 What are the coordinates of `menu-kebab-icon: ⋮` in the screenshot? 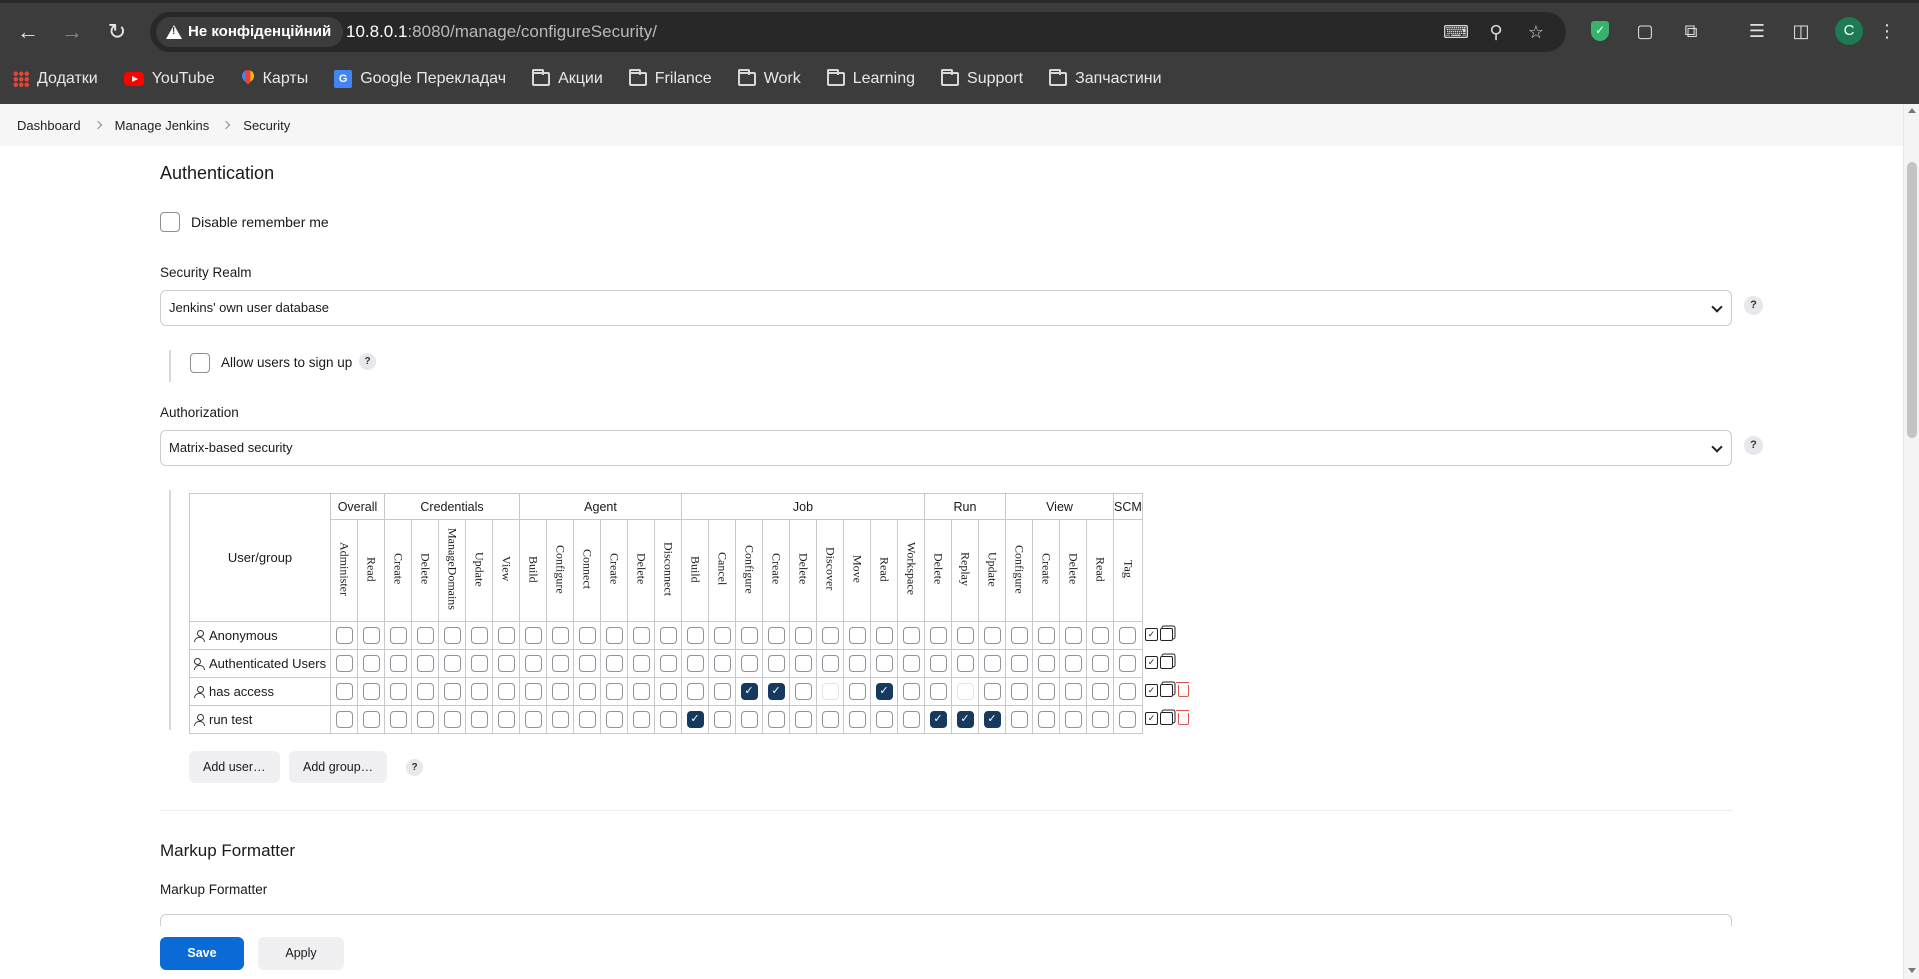 It's located at (1887, 31).